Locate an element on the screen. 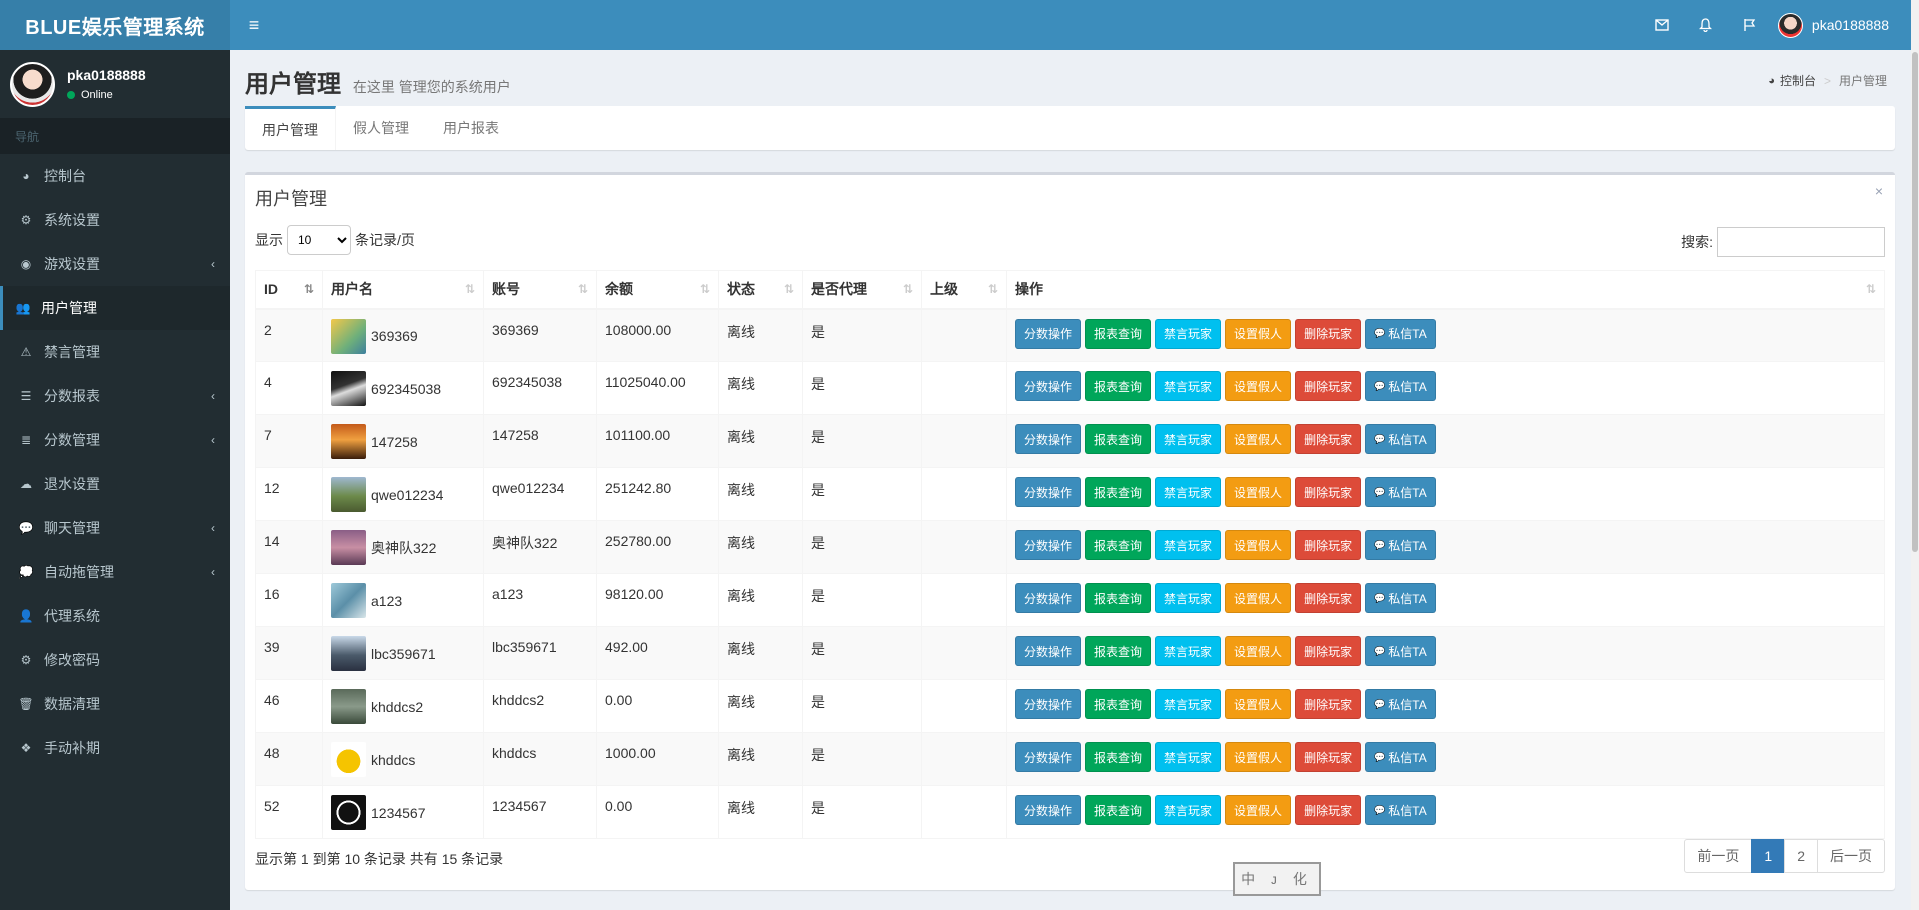 This screenshot has height=910, width=1919. pager-page-2: 2 is located at coordinates (1801, 856).